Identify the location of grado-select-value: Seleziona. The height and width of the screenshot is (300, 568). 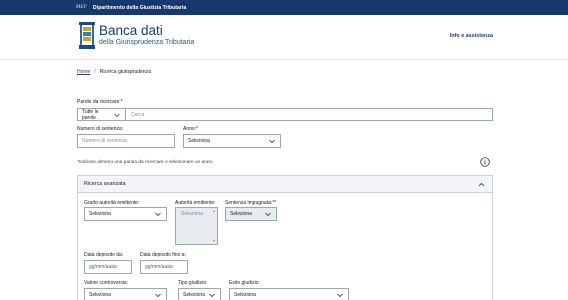
(100, 214).